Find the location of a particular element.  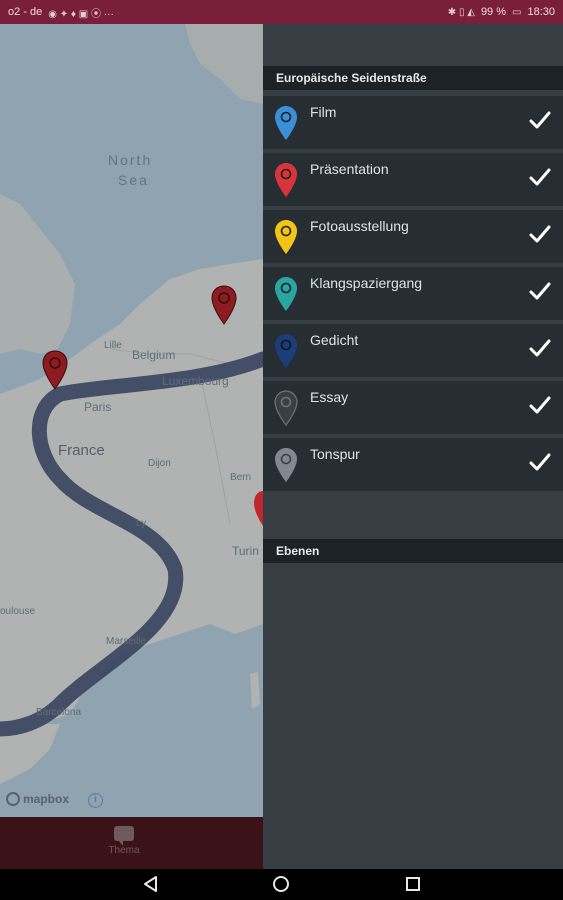

tab-thema: Thema is located at coordinates (124, 841).